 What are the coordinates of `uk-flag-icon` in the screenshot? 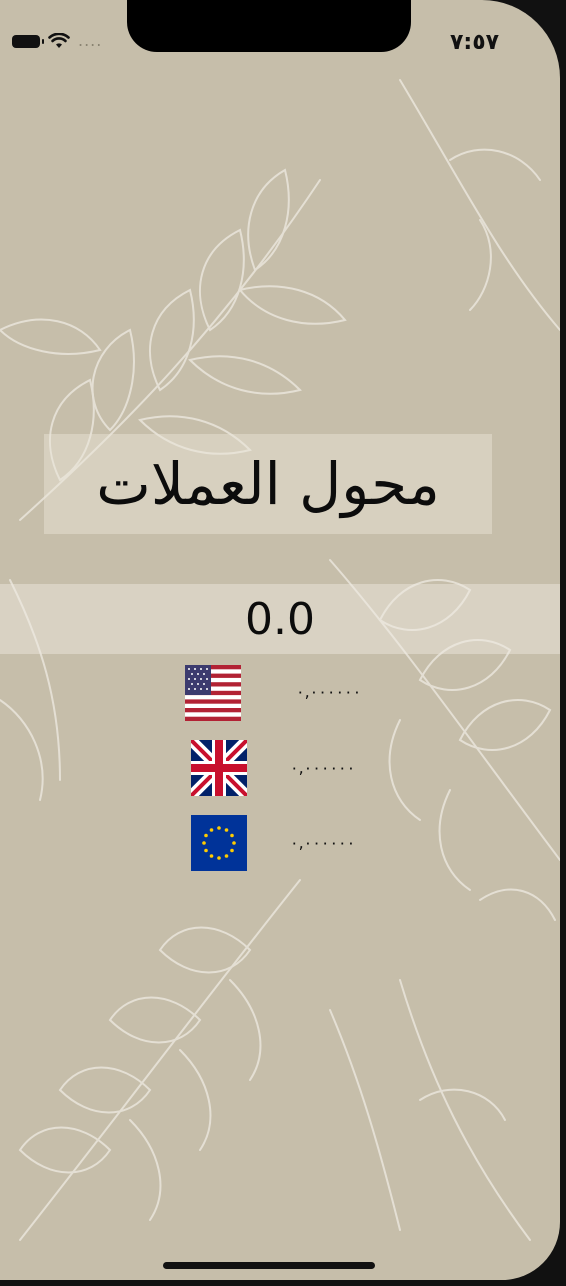 It's located at (219, 768).